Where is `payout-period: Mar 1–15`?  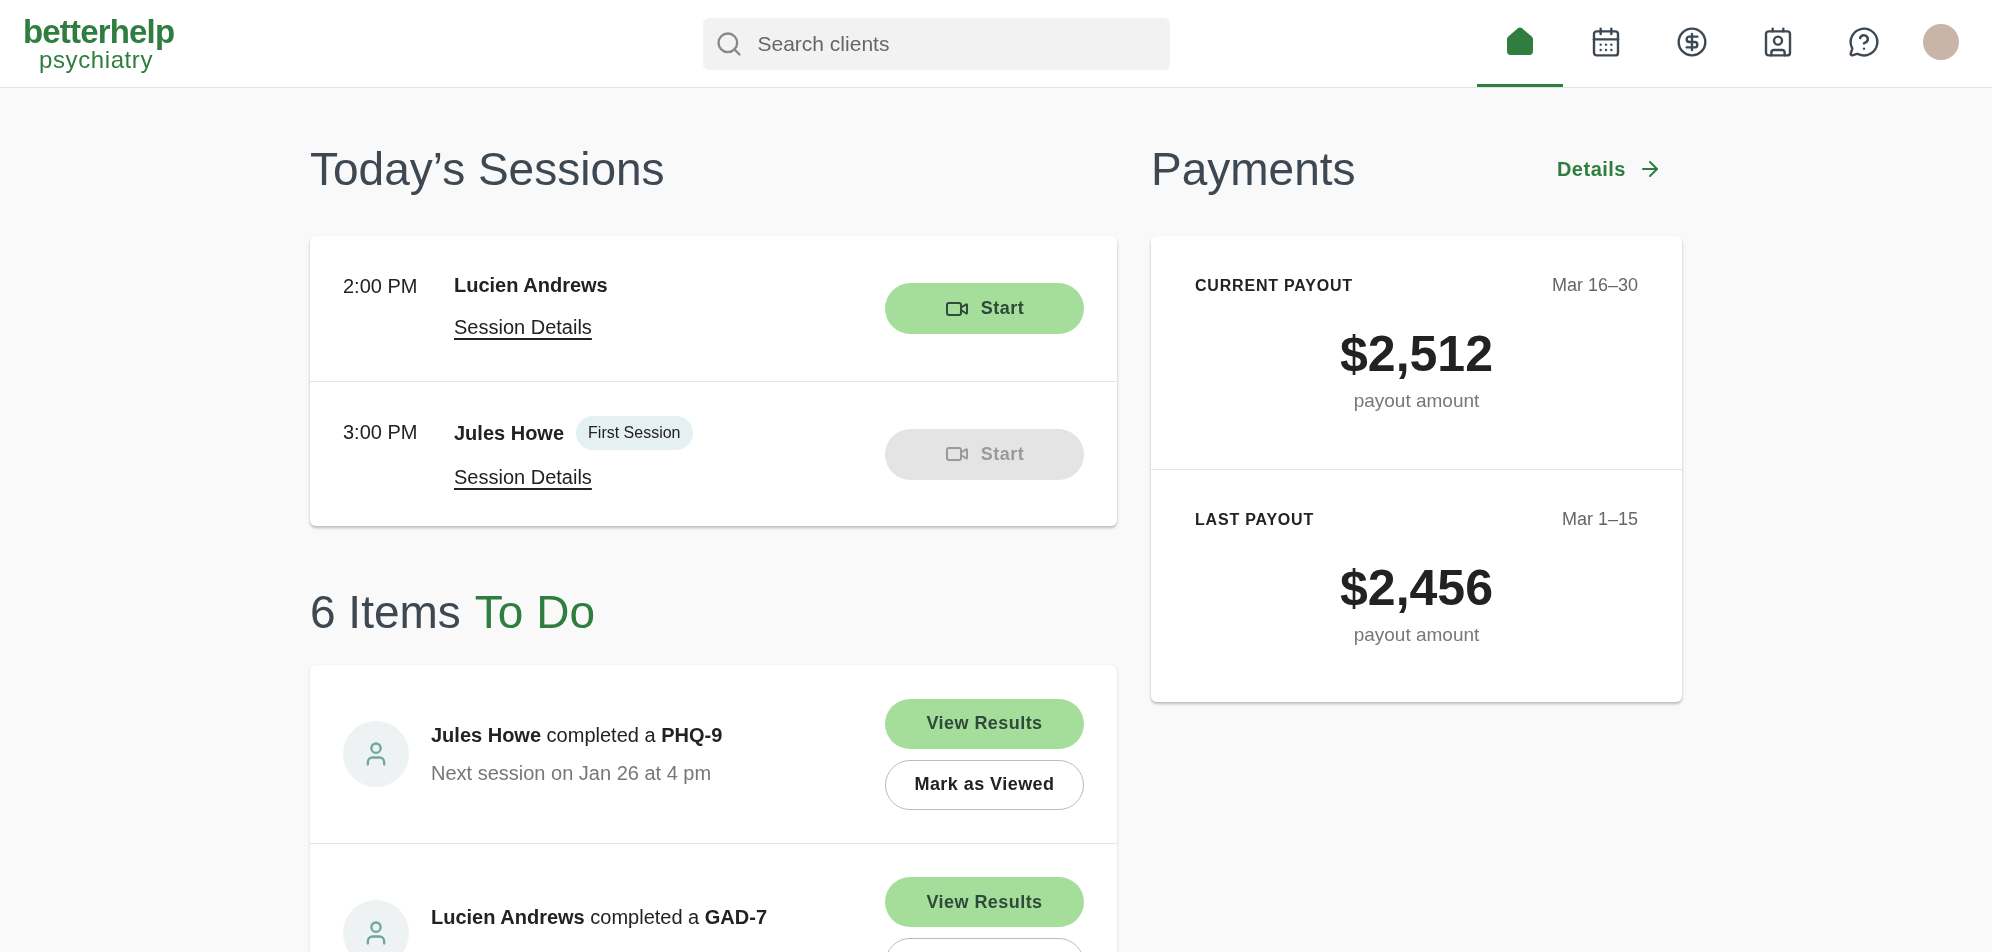 payout-period: Mar 1–15 is located at coordinates (1599, 519).